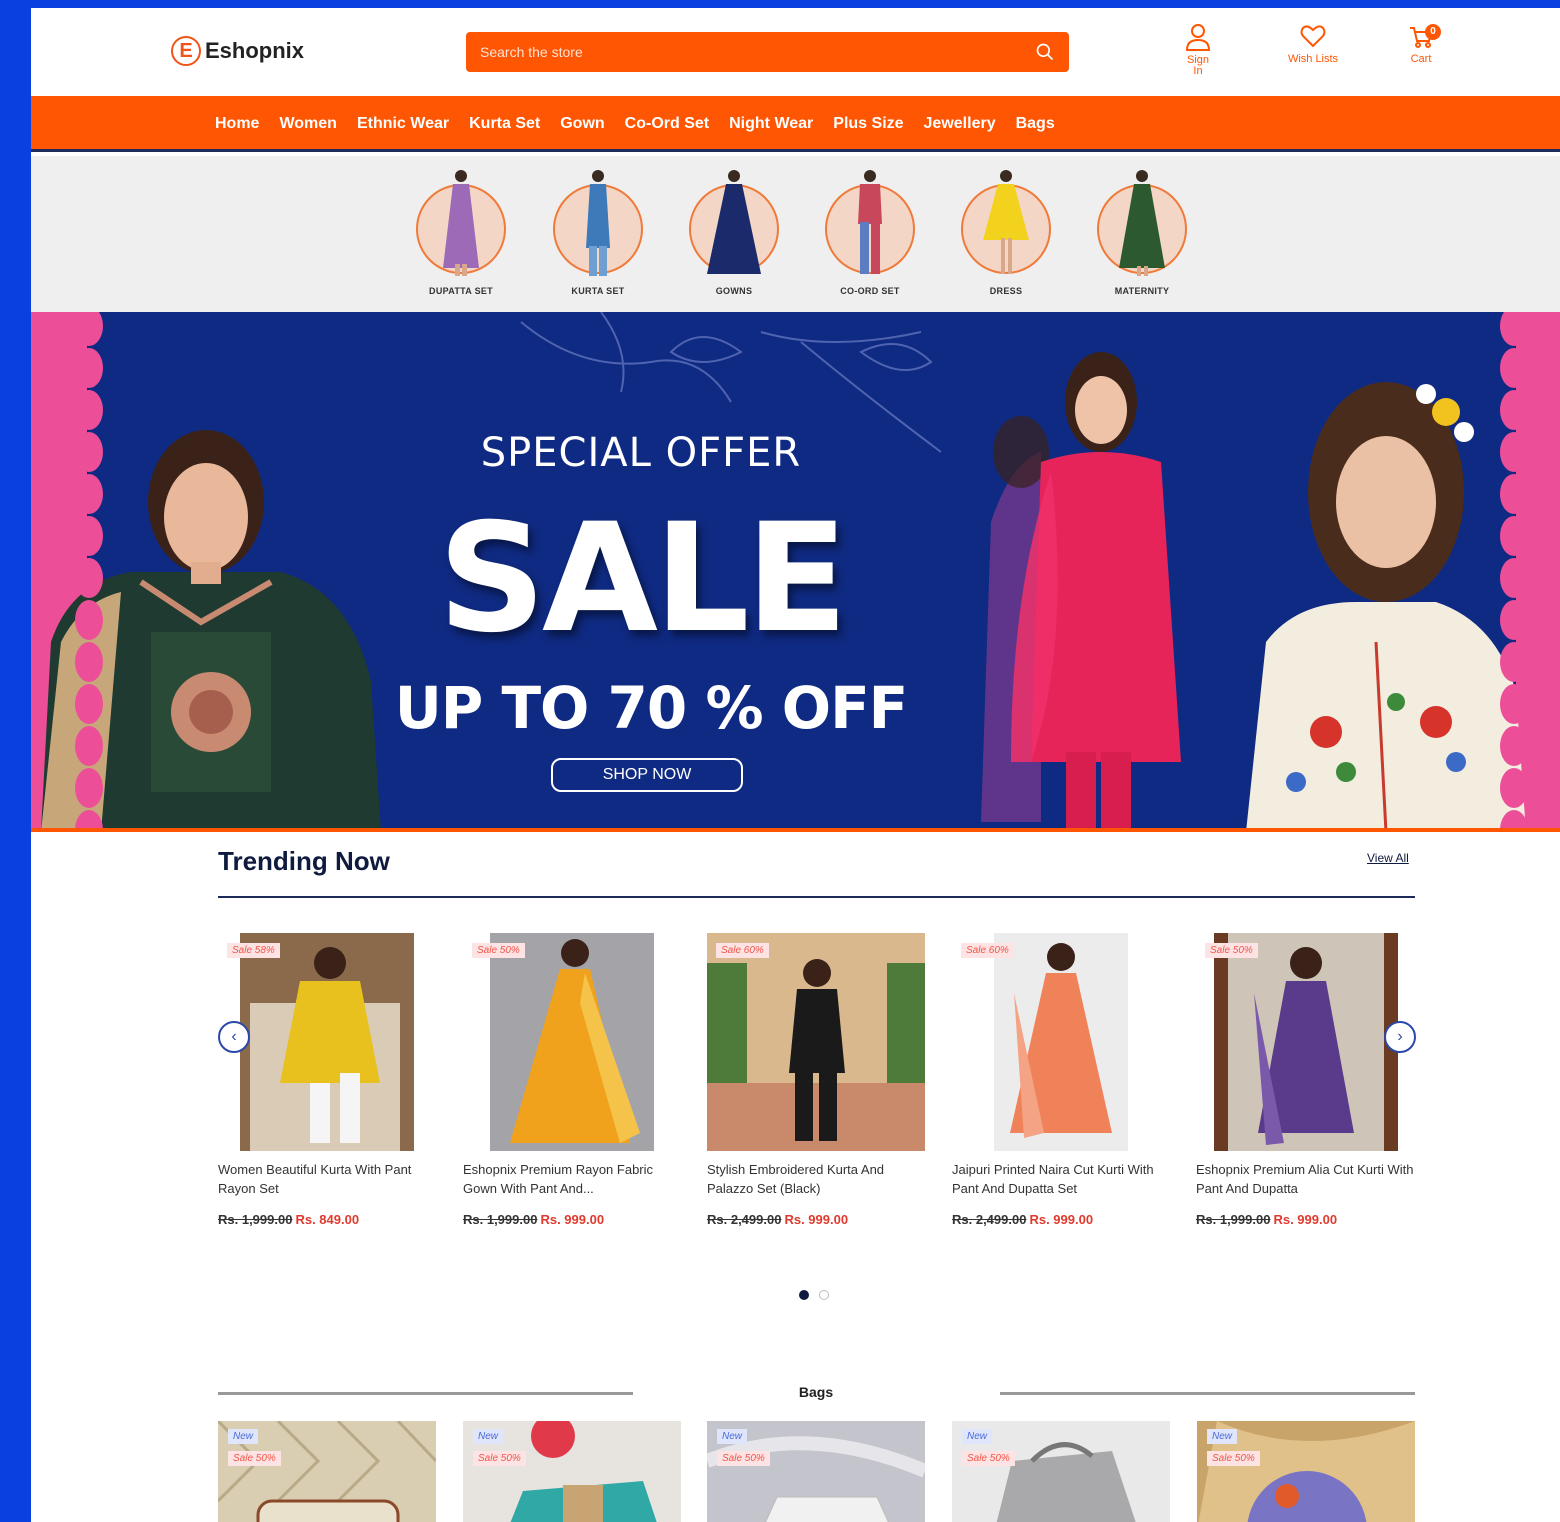  I want to click on nav-item-gown: Gown, so click(582, 124).